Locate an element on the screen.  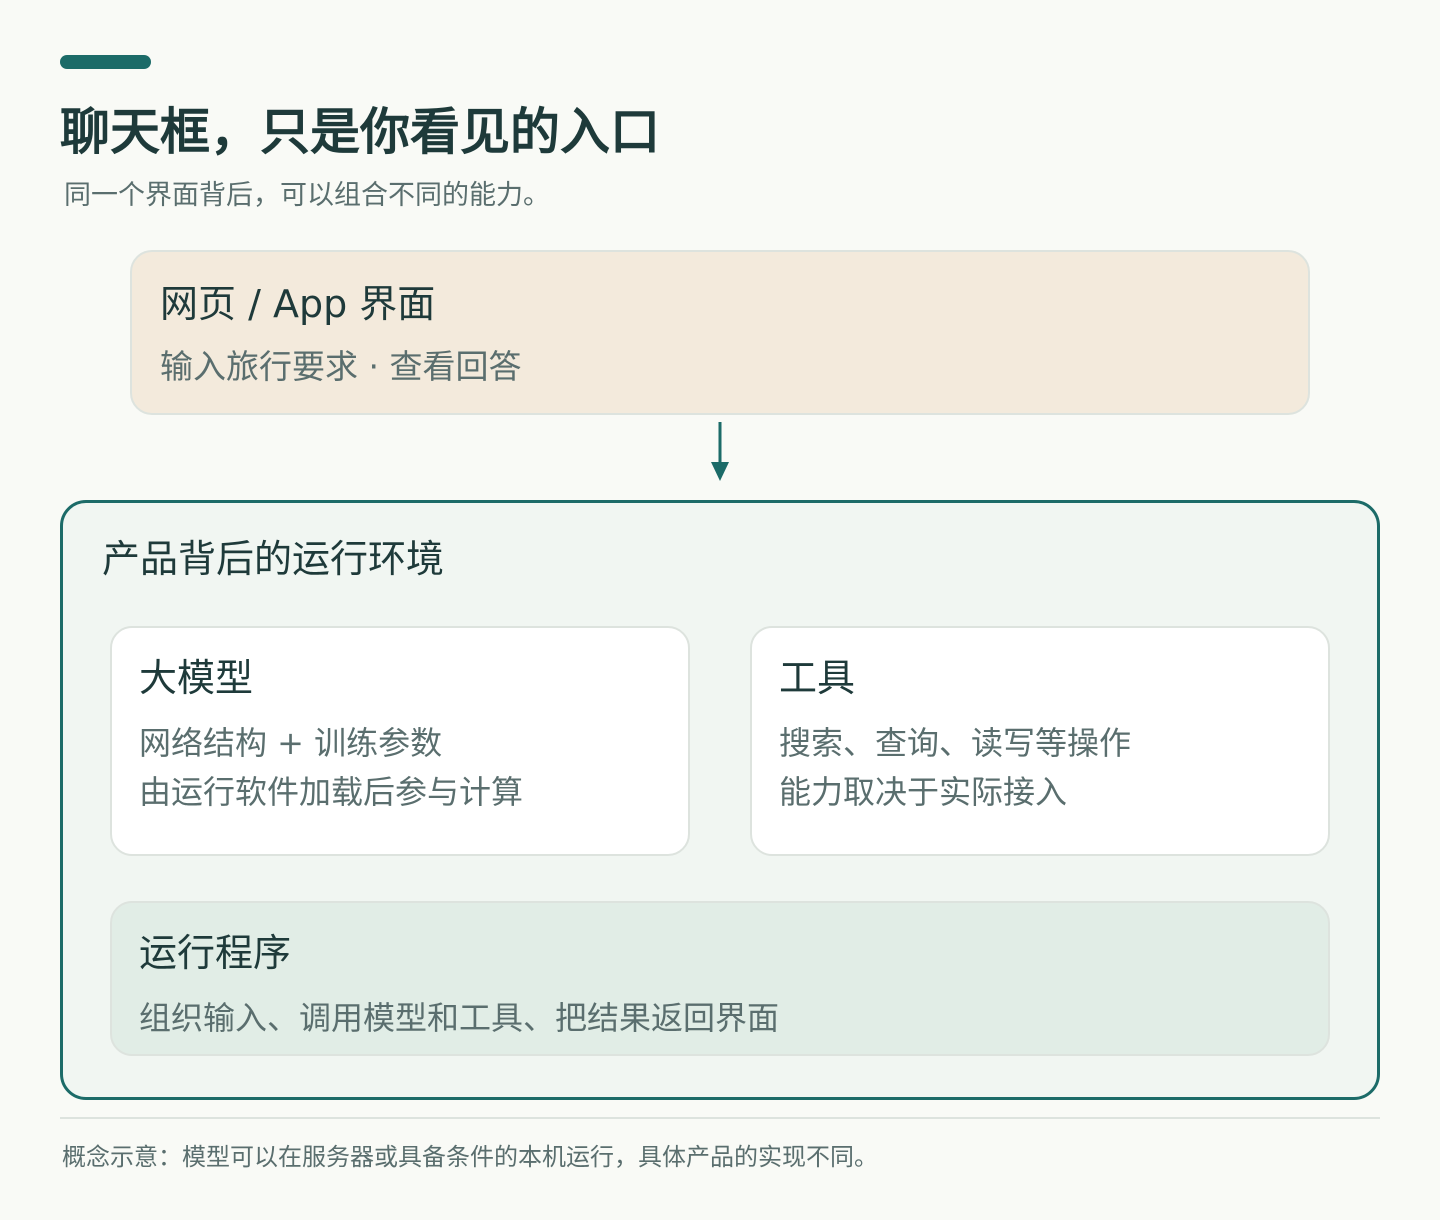
model-card-line: 网络结构 + 训练参数 is located at coordinates (291, 743).